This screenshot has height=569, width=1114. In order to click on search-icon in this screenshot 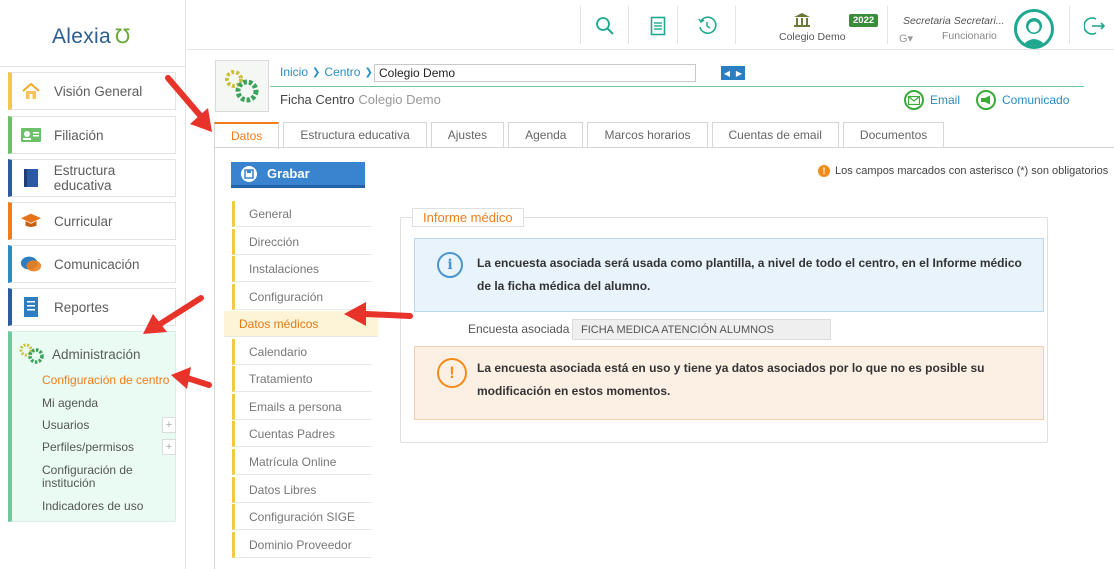, I will do `click(605, 26)`.